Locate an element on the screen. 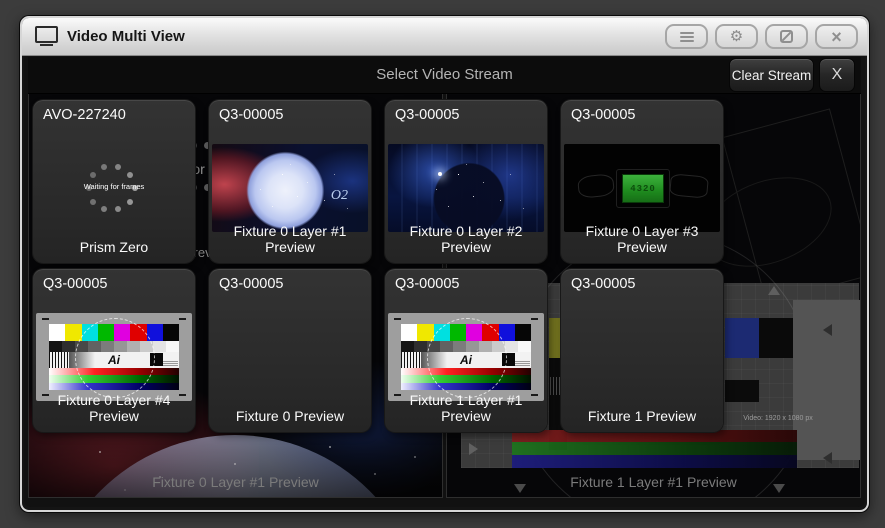 Image resolution: width=885 pixels, height=528 pixels. menu-icon is located at coordinates (686, 36).